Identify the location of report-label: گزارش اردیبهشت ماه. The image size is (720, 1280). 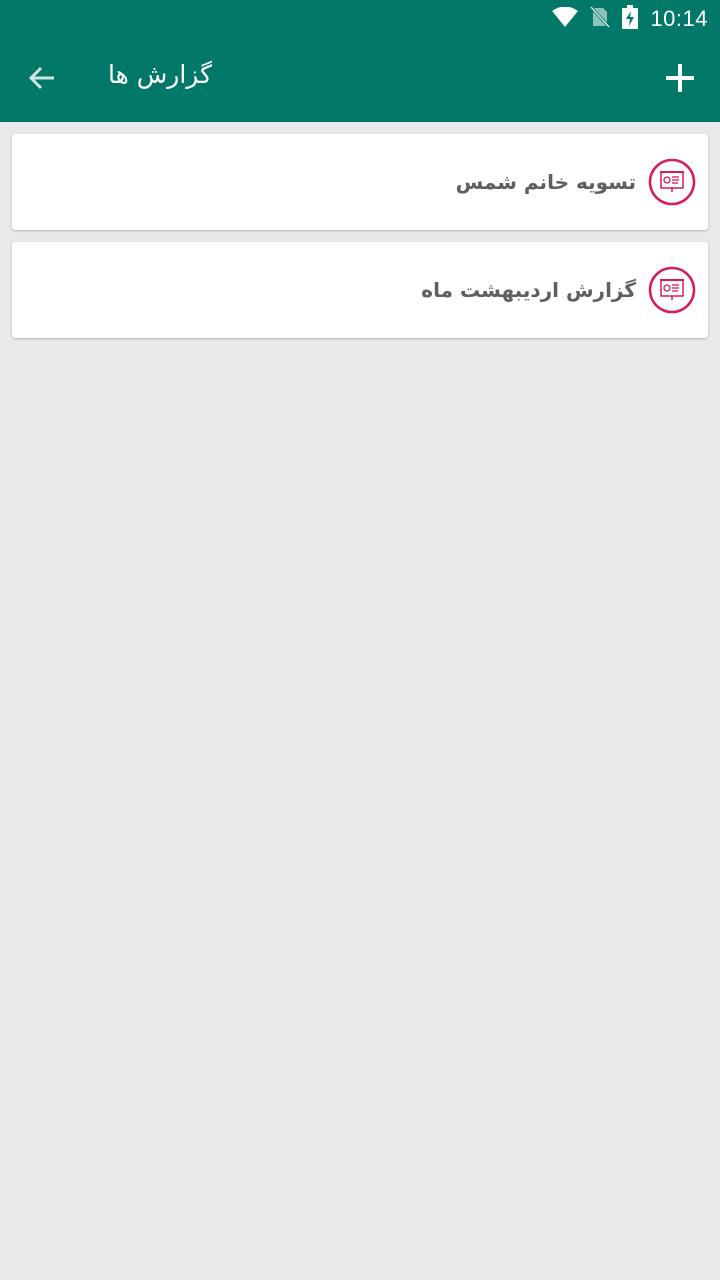
(528, 290).